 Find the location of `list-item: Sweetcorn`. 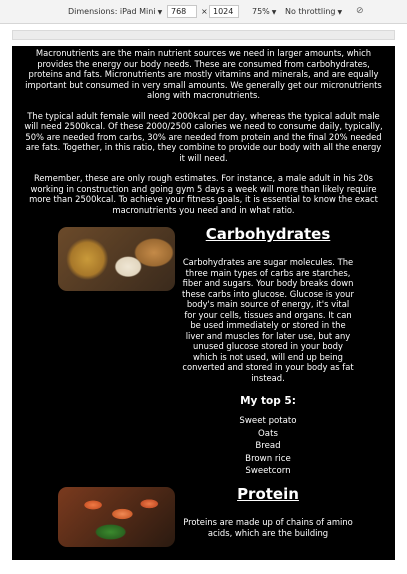

list-item: Sweetcorn is located at coordinates (268, 471).